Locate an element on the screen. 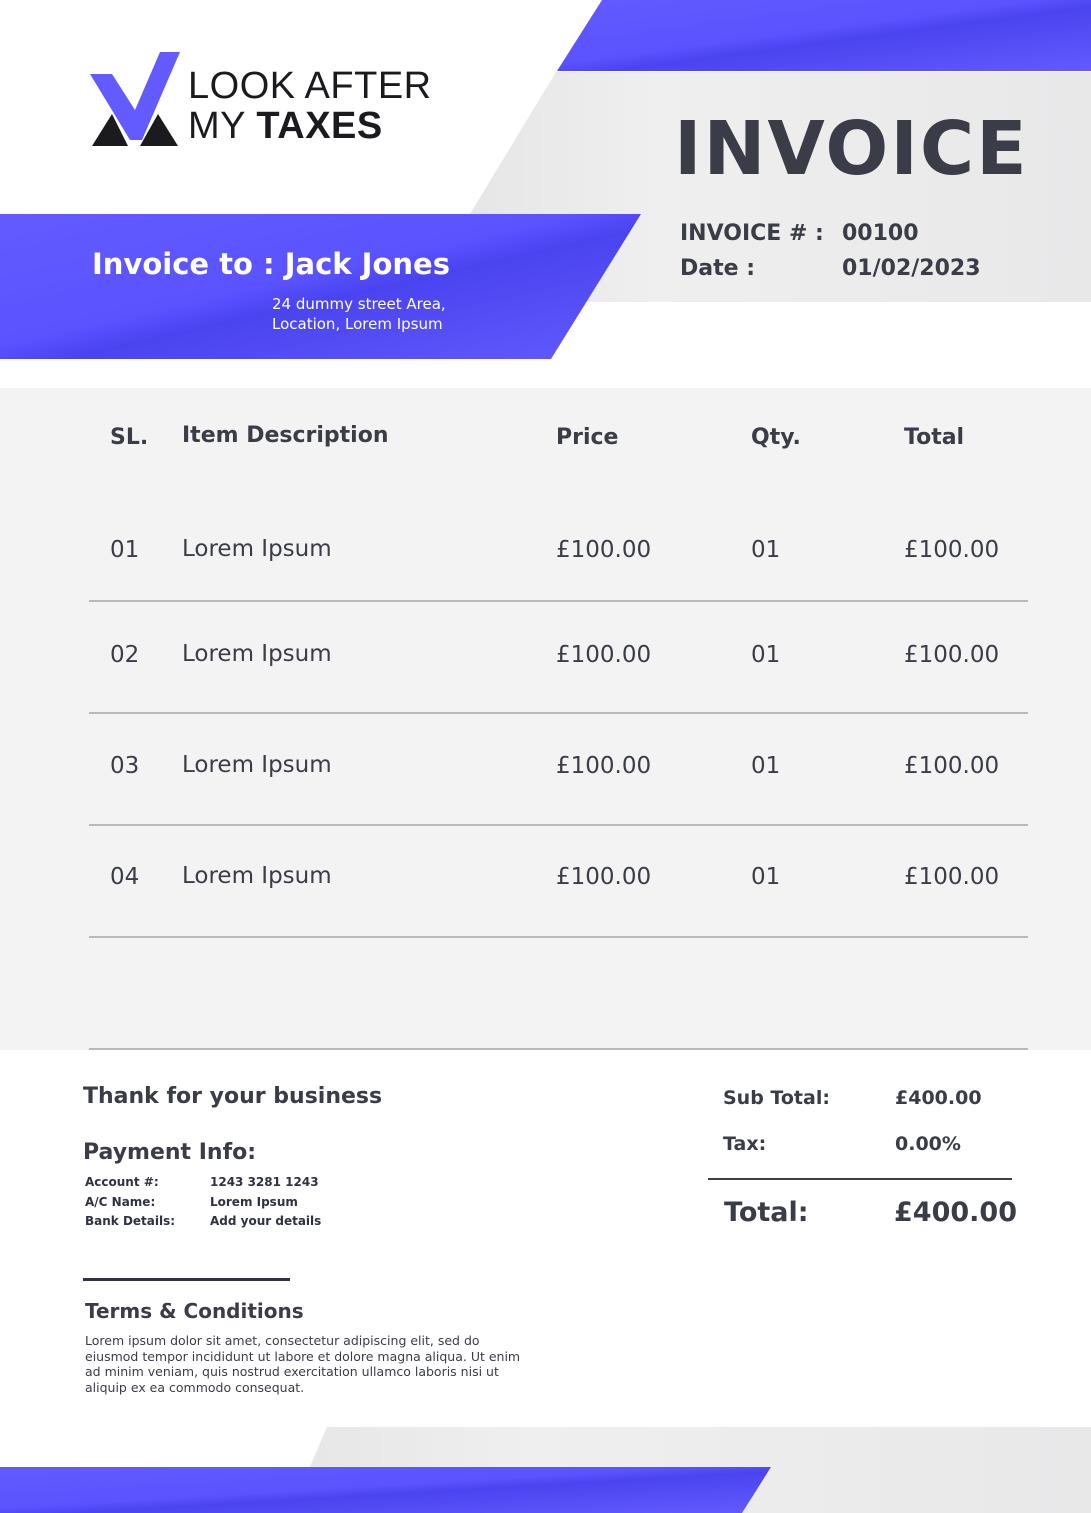 This screenshot has width=1091, height=1513. thanks-message: Thank for your business is located at coordinates (233, 1096).